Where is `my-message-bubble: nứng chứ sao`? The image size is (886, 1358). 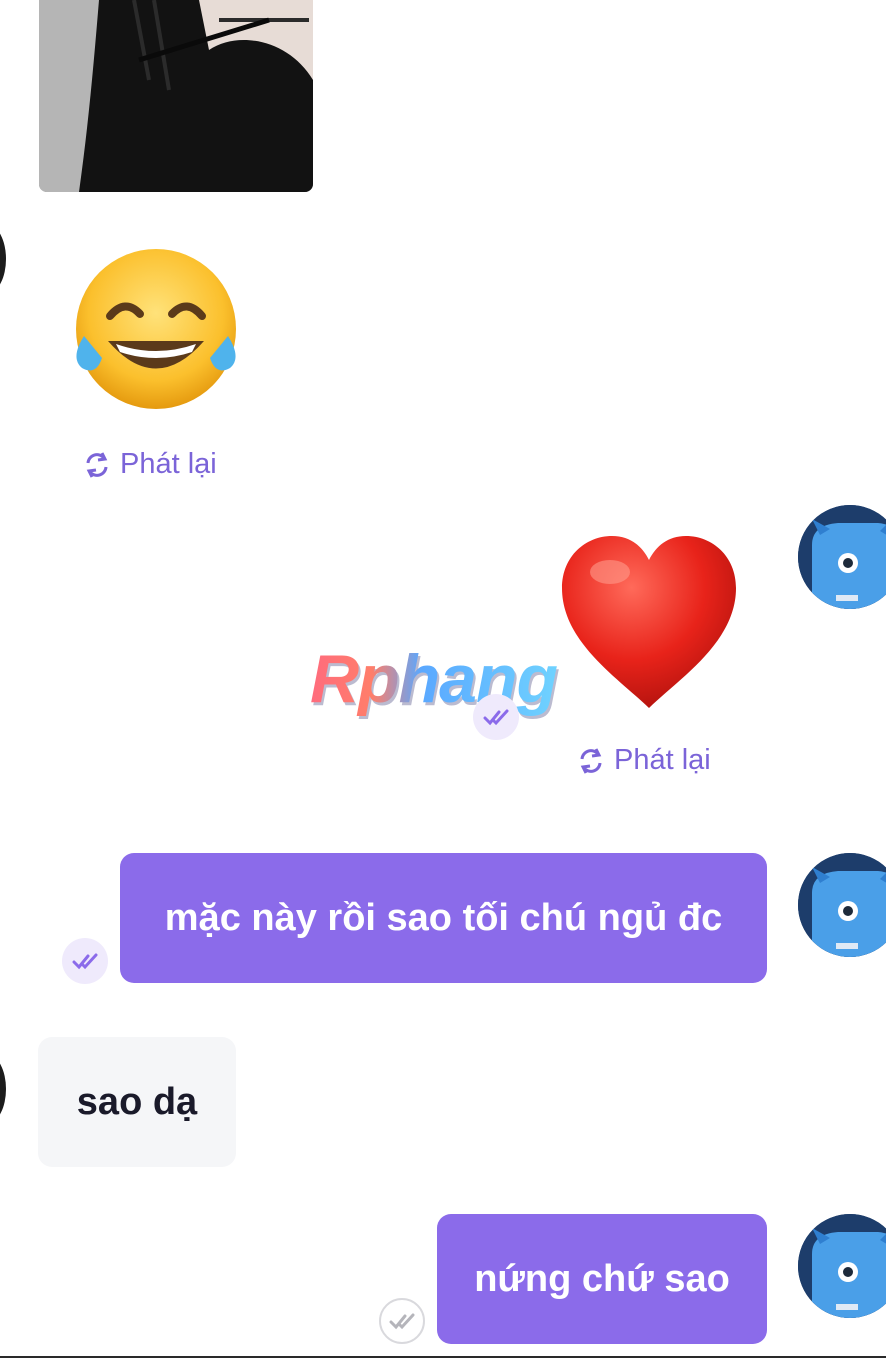
my-message-bubble: nứng chứ sao is located at coordinates (602, 1279).